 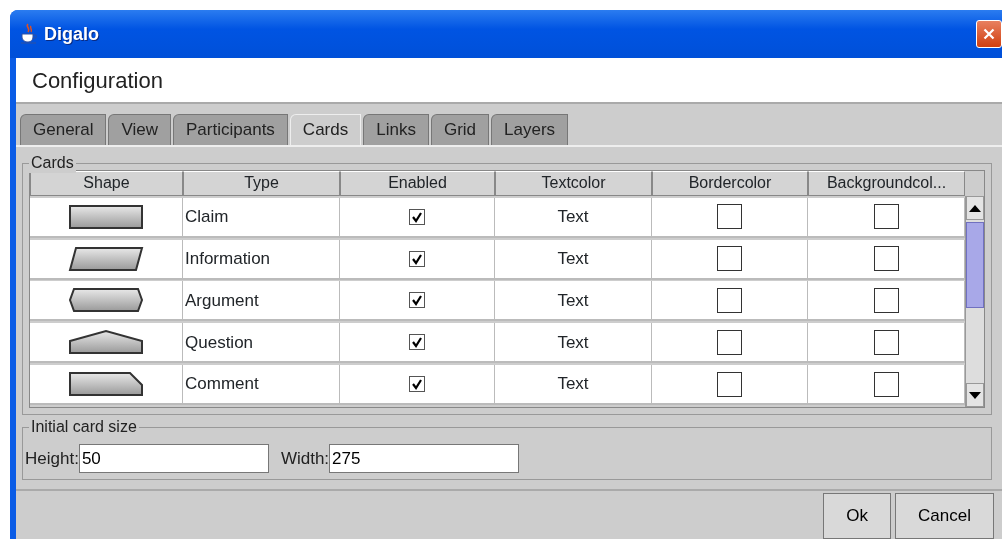 I want to click on table-cell-text: Information, so click(x=228, y=258).